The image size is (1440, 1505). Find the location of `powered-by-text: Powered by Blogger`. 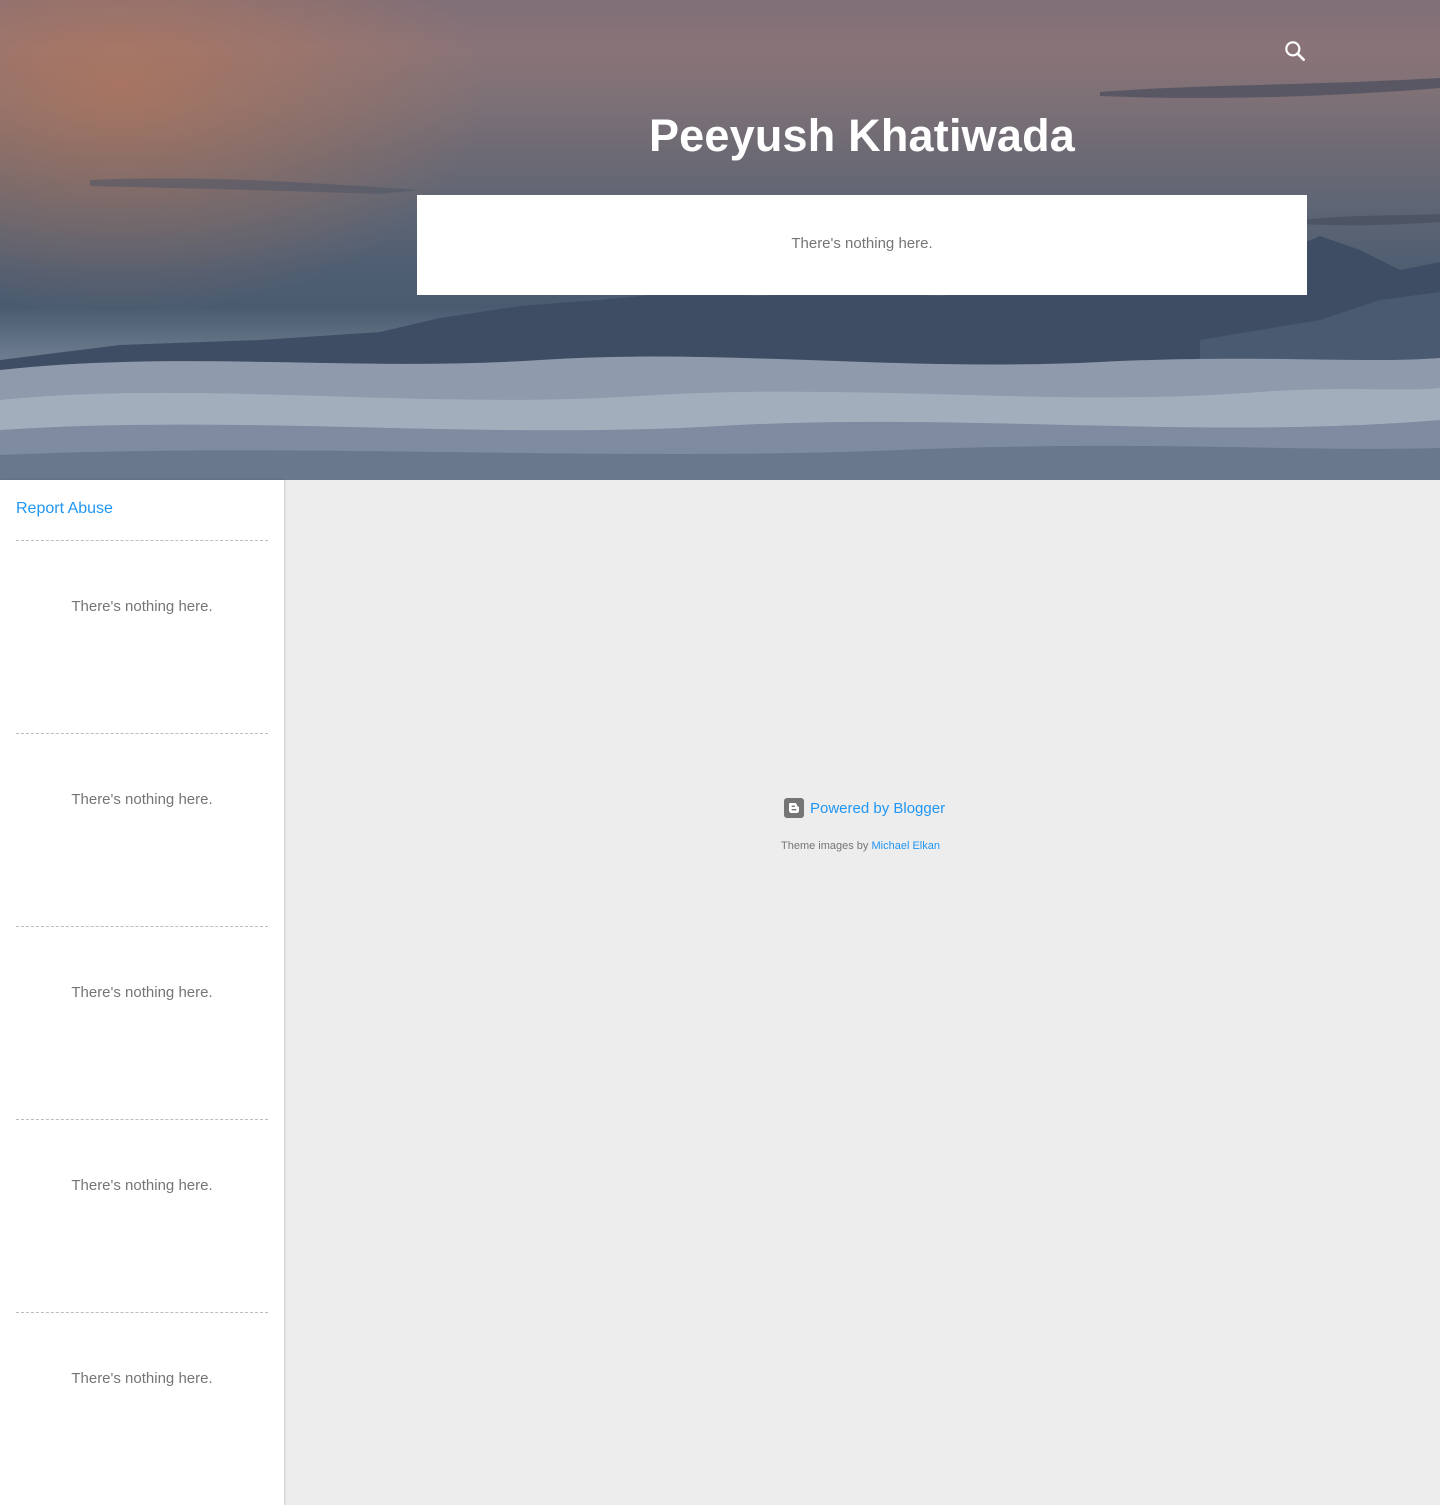

powered-by-text: Powered by Blogger is located at coordinates (878, 808).